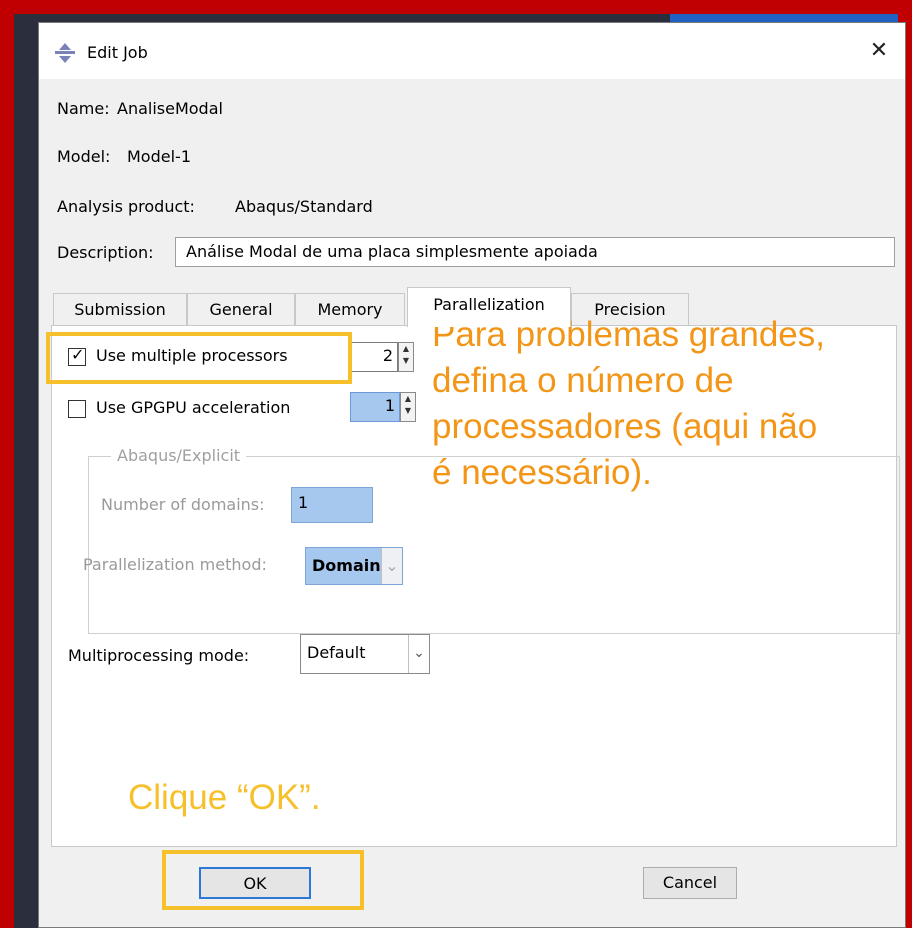  What do you see at coordinates (263, 880) in the screenshot?
I see `highlight-ok-button` at bounding box center [263, 880].